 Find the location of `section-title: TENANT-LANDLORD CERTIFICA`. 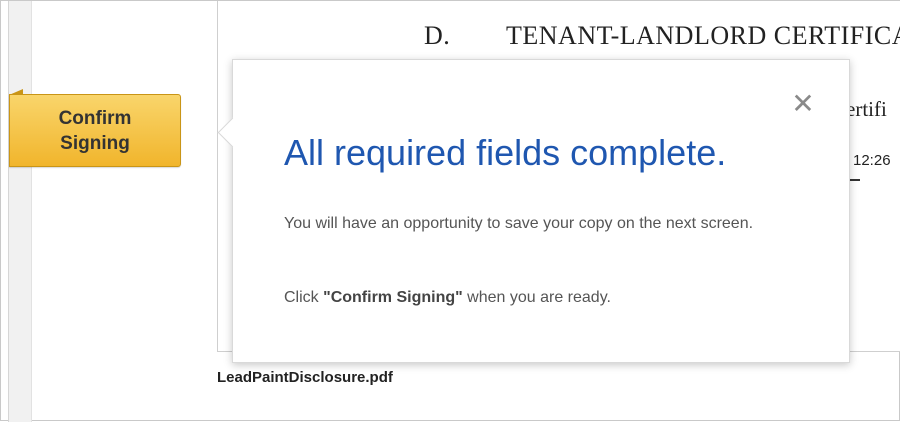

section-title: TENANT-LANDLORD CERTIFICA is located at coordinates (703, 35).